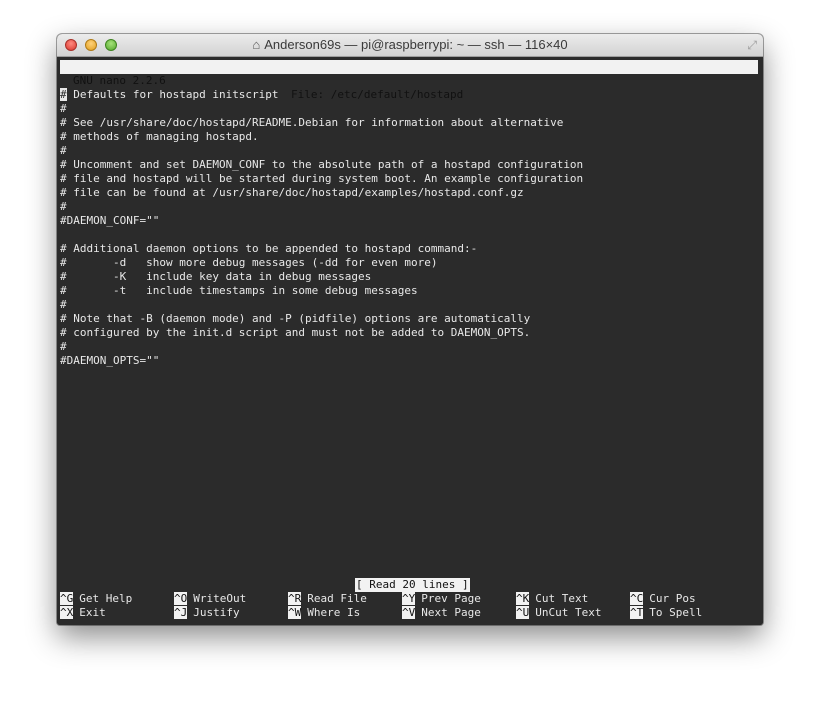 This screenshot has height=704, width=820. What do you see at coordinates (568, 612) in the screenshot?
I see `shortcut-label: UnCut Text` at bounding box center [568, 612].